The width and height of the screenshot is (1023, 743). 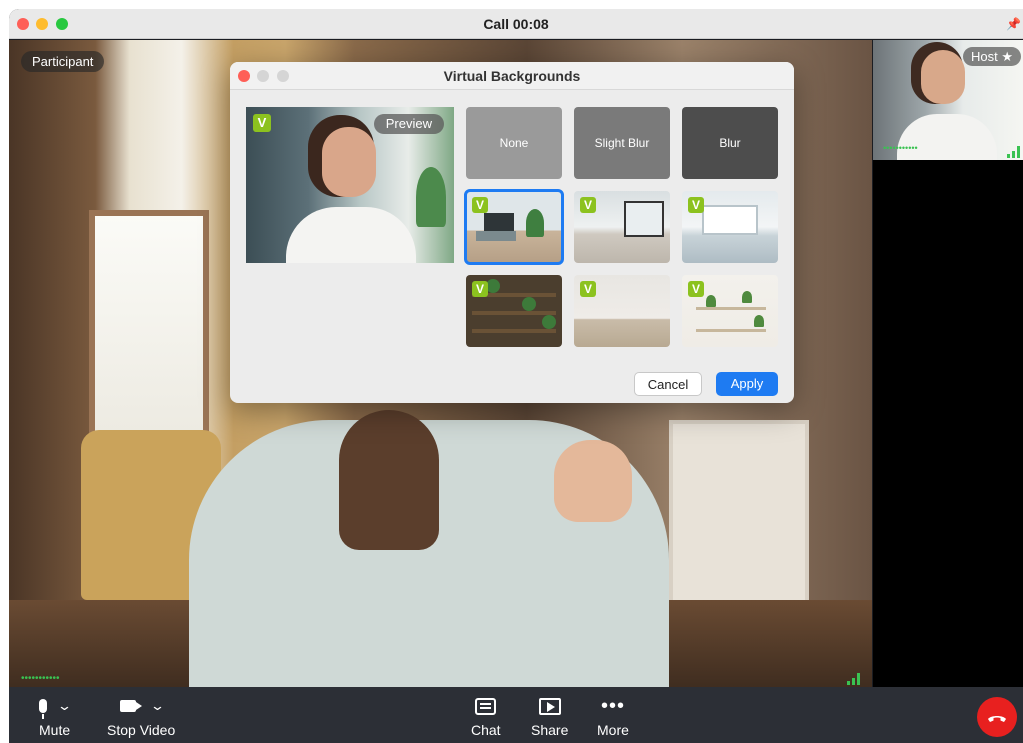 I want to click on chat-icon, so click(x=486, y=706).